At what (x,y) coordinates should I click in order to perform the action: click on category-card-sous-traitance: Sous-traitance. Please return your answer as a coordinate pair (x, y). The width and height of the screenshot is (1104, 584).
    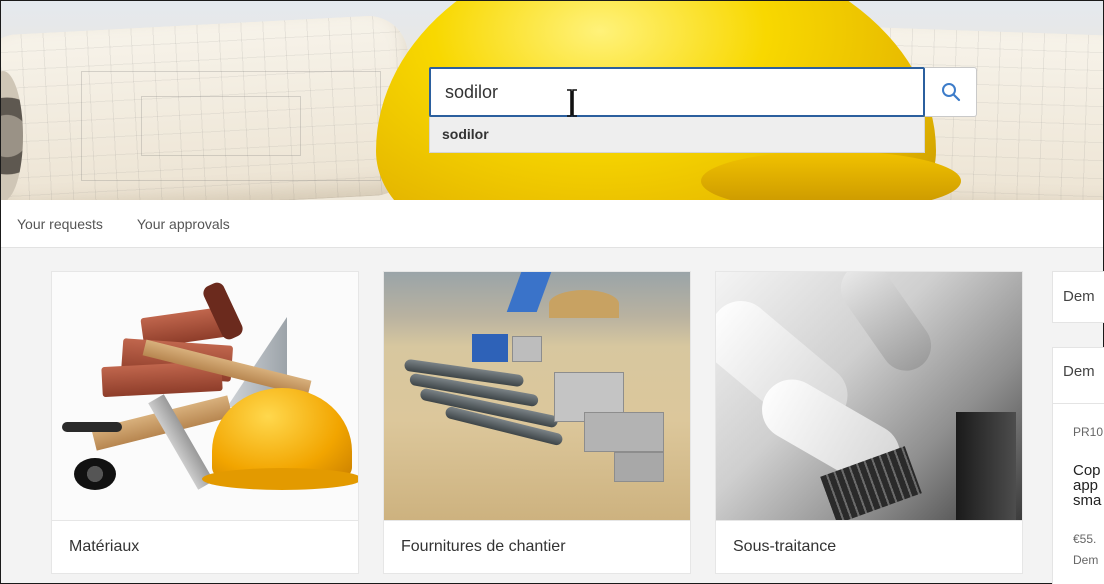
    Looking at the image, I should click on (869, 422).